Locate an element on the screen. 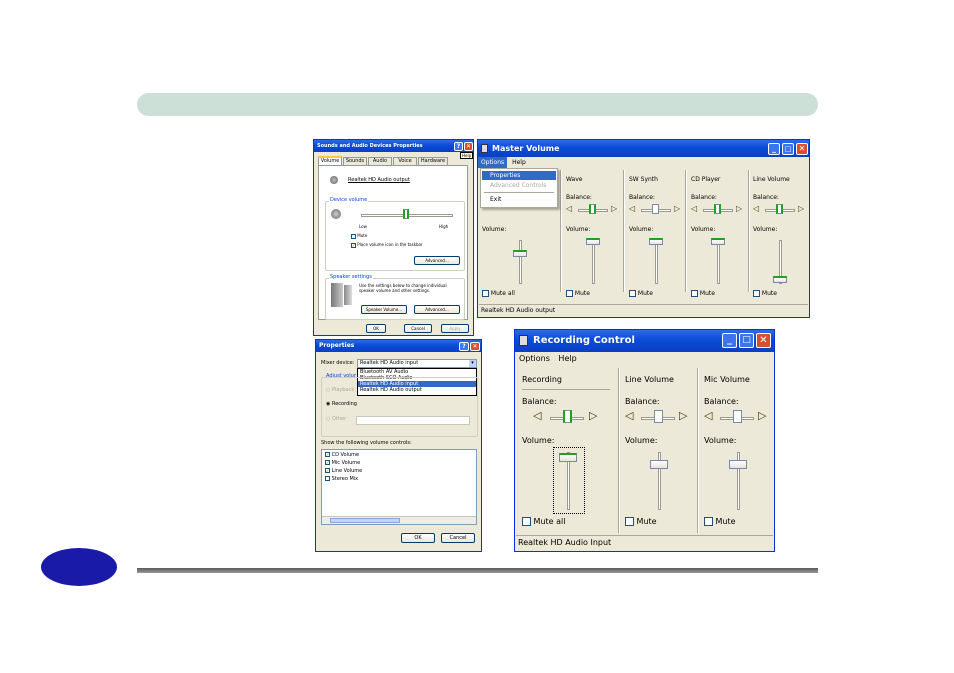 The height and width of the screenshot is (673, 954). header-bar is located at coordinates (477, 104).